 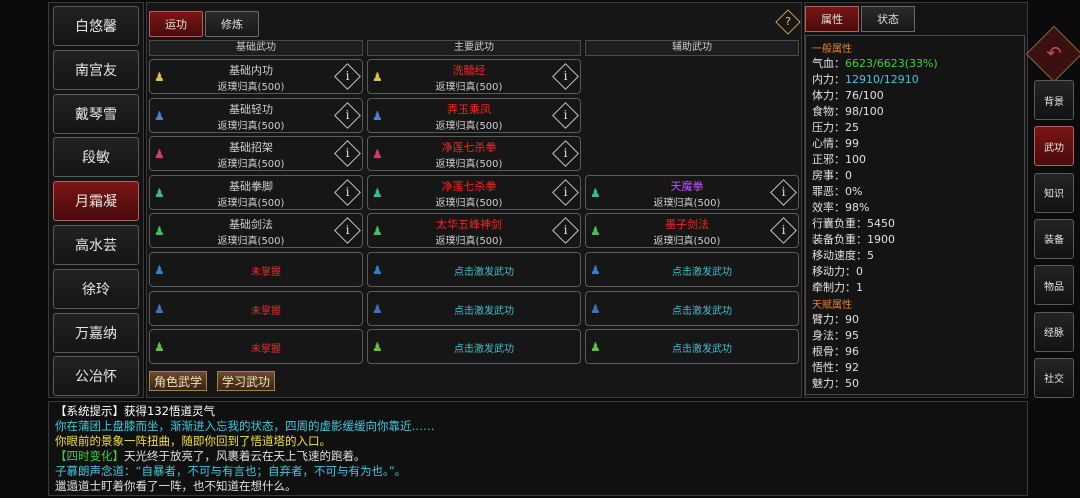 I want to click on character-button: 戴琴雪, so click(x=96, y=113).